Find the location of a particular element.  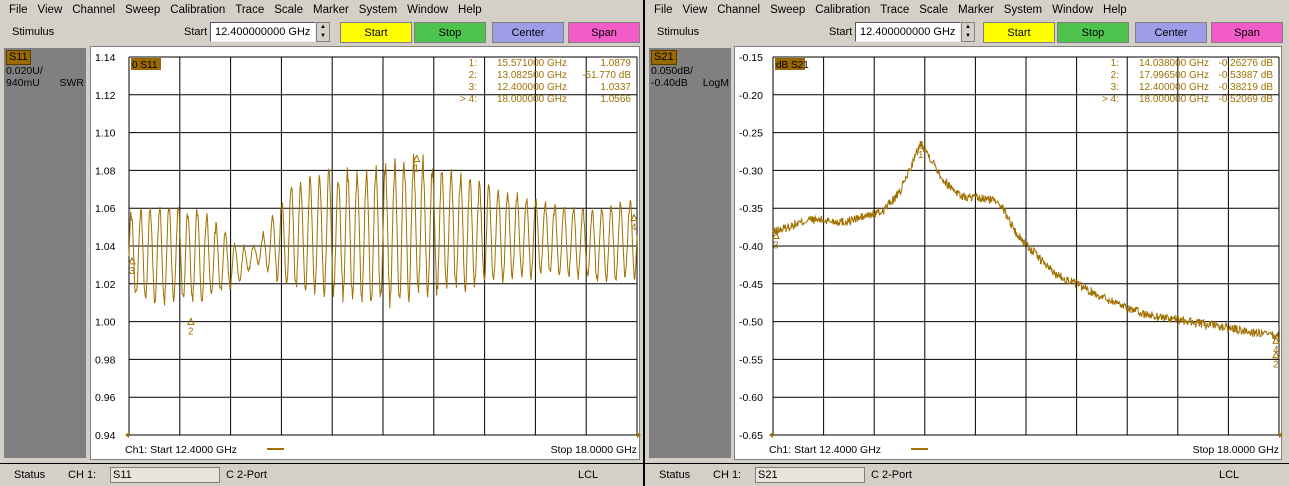

marker-readout-frequency: 15.571000 GHz is located at coordinates (532, 63).